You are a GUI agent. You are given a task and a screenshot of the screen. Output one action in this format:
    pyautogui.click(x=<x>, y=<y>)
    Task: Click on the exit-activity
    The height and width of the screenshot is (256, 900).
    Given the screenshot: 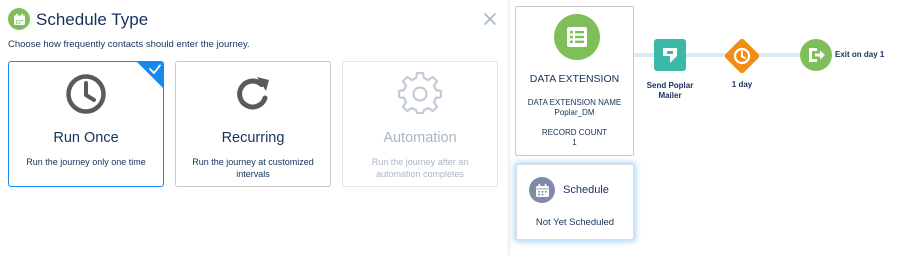 What is the action you would take?
    pyautogui.click(x=816, y=55)
    